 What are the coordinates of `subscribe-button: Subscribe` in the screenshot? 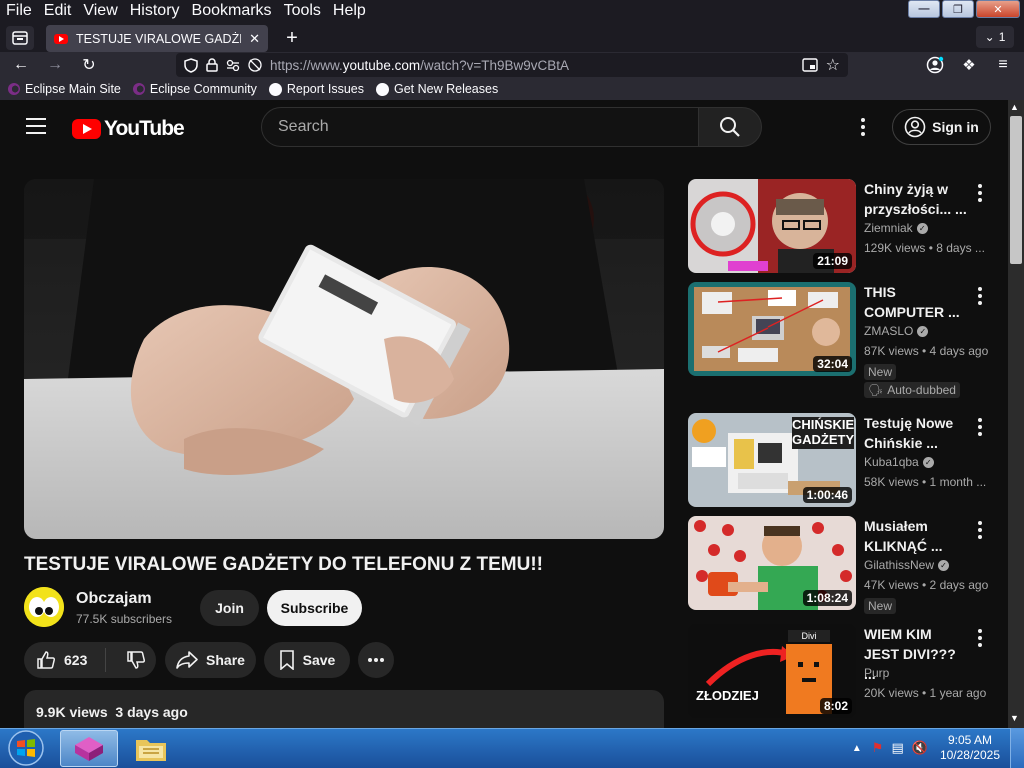 It's located at (314, 608).